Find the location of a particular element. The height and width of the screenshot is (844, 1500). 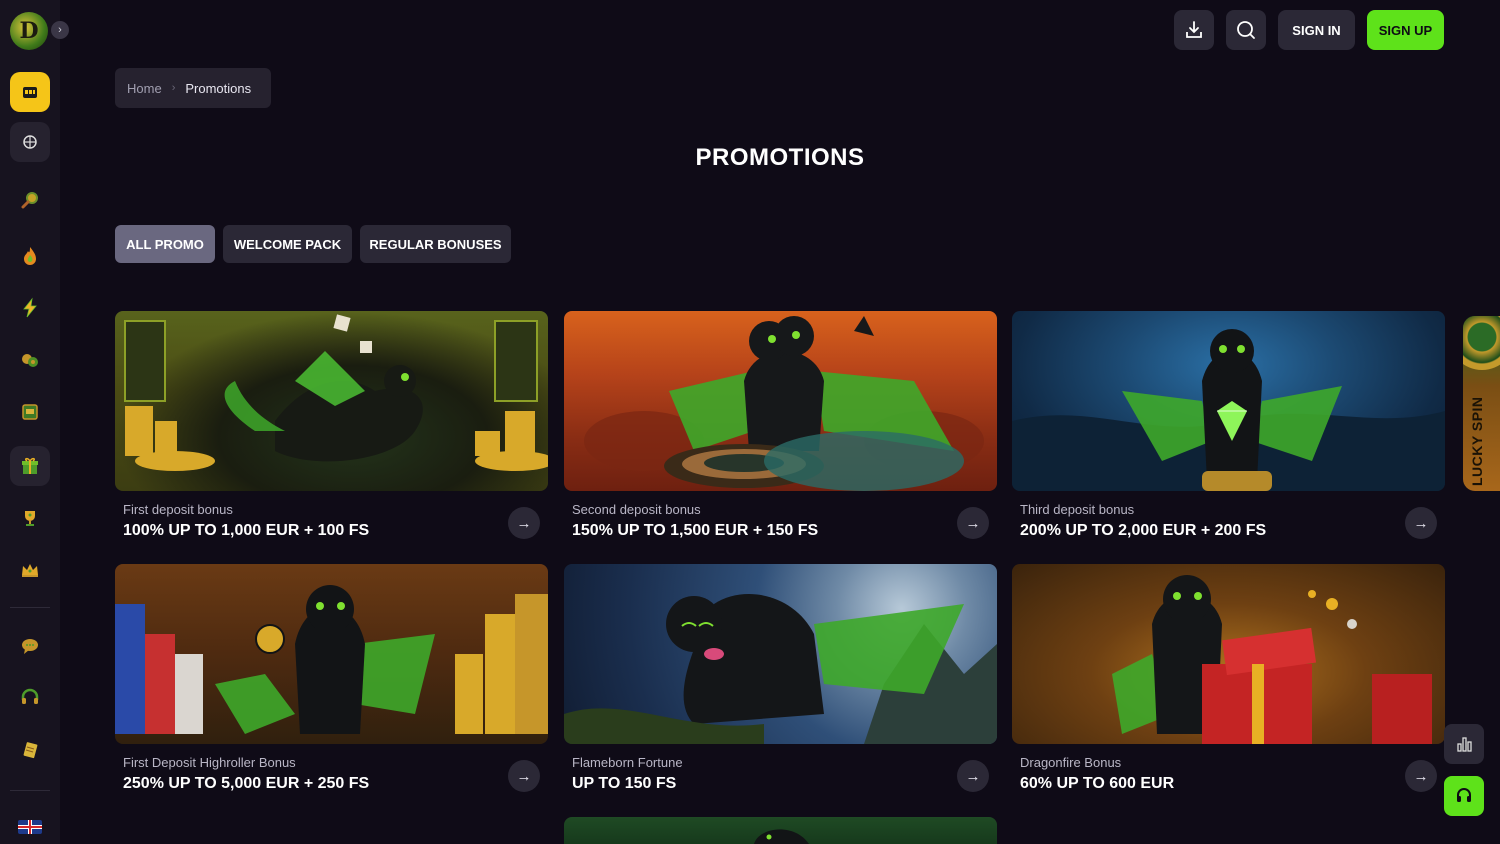

promo-subtitle: Second deposit bonus is located at coordinates (636, 509).